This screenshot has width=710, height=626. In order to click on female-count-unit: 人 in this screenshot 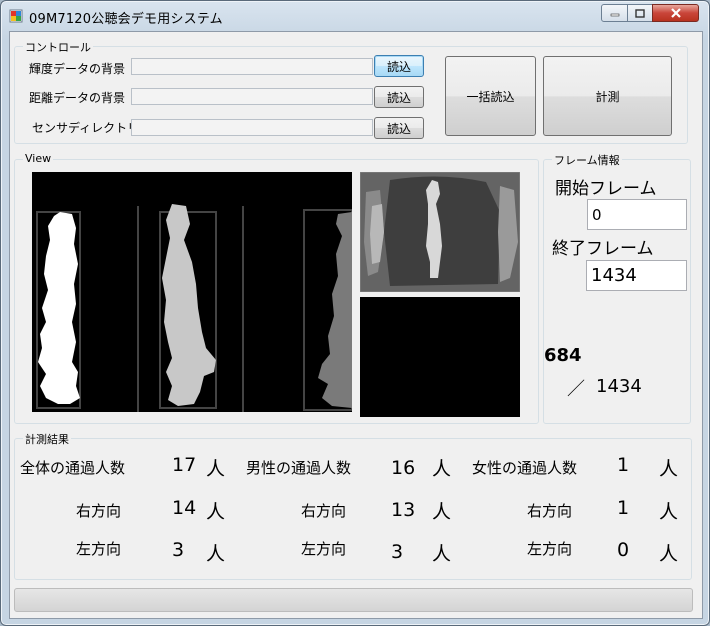, I will do `click(669, 469)`.